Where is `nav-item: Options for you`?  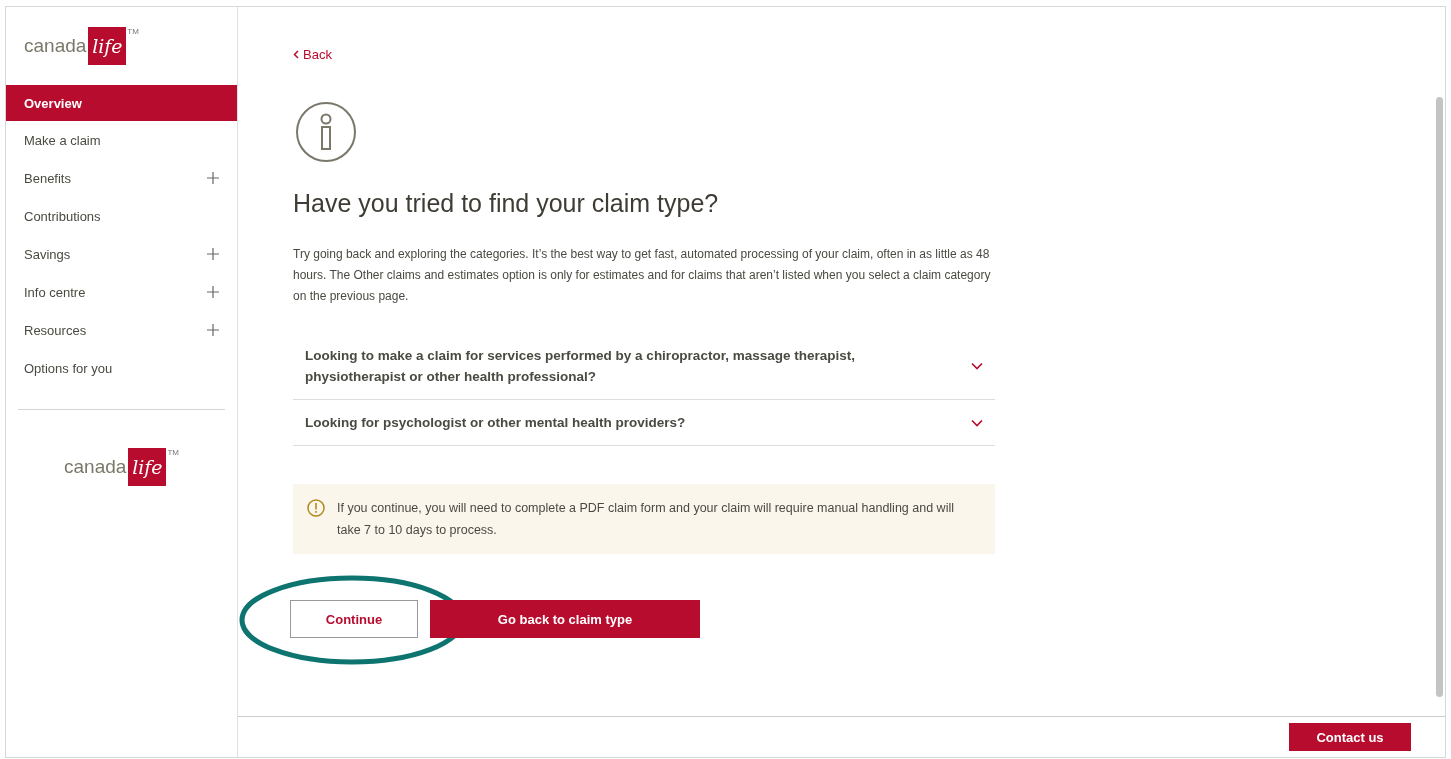
nav-item: Options for you is located at coordinates (121, 368).